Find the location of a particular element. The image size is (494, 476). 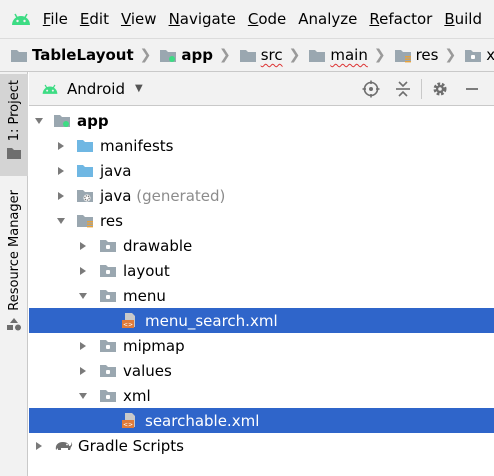

menu-build: Build is located at coordinates (466, 19).